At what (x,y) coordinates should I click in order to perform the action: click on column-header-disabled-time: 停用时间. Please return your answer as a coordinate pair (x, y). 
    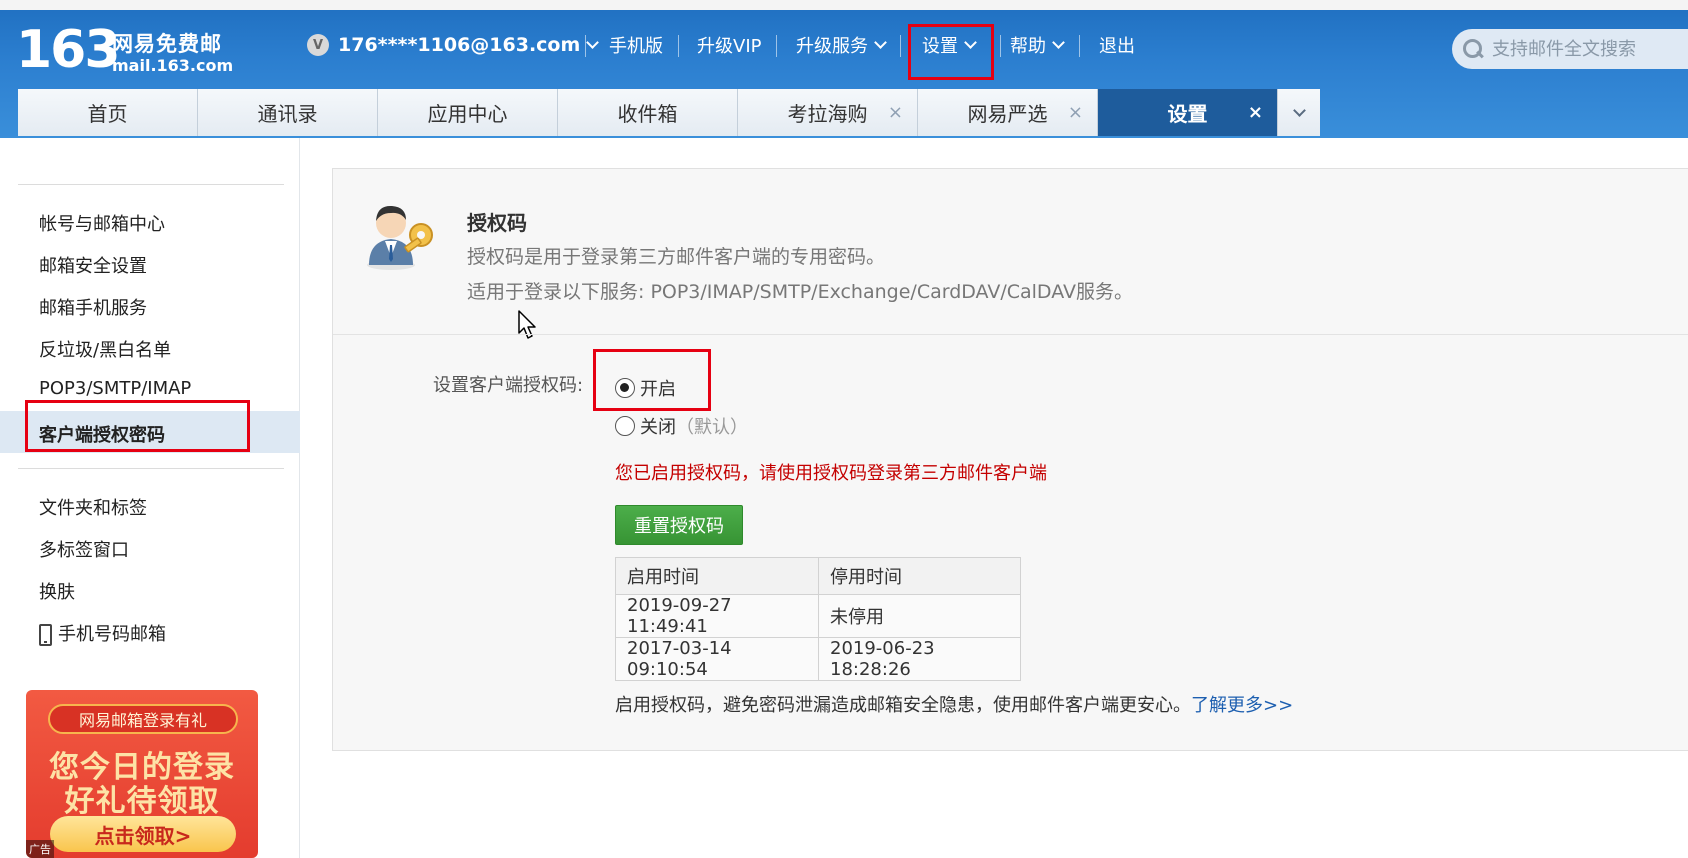
    Looking at the image, I should click on (919, 576).